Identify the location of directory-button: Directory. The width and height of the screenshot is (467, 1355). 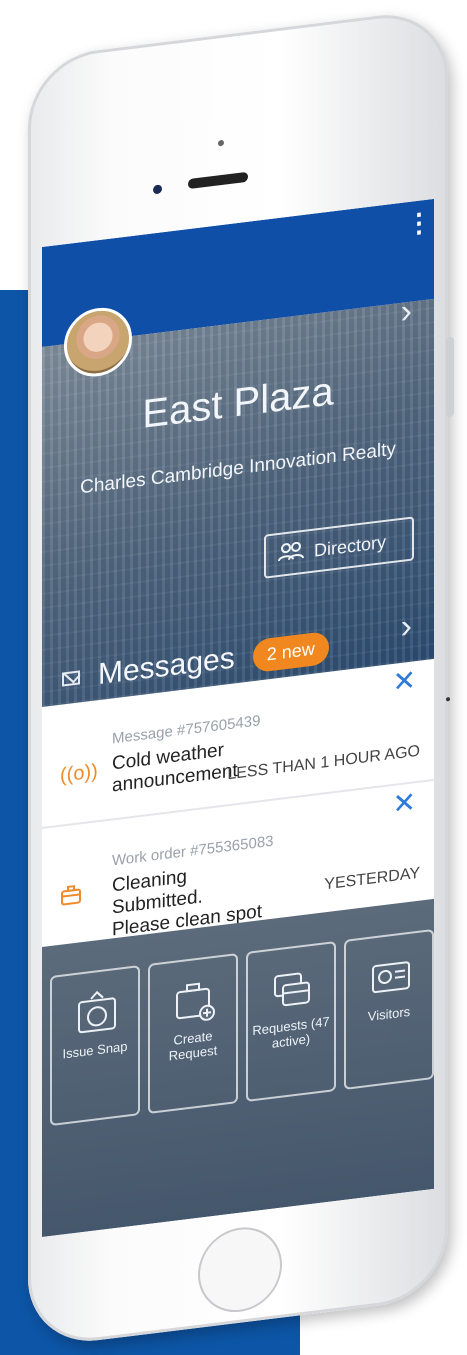
(339, 547).